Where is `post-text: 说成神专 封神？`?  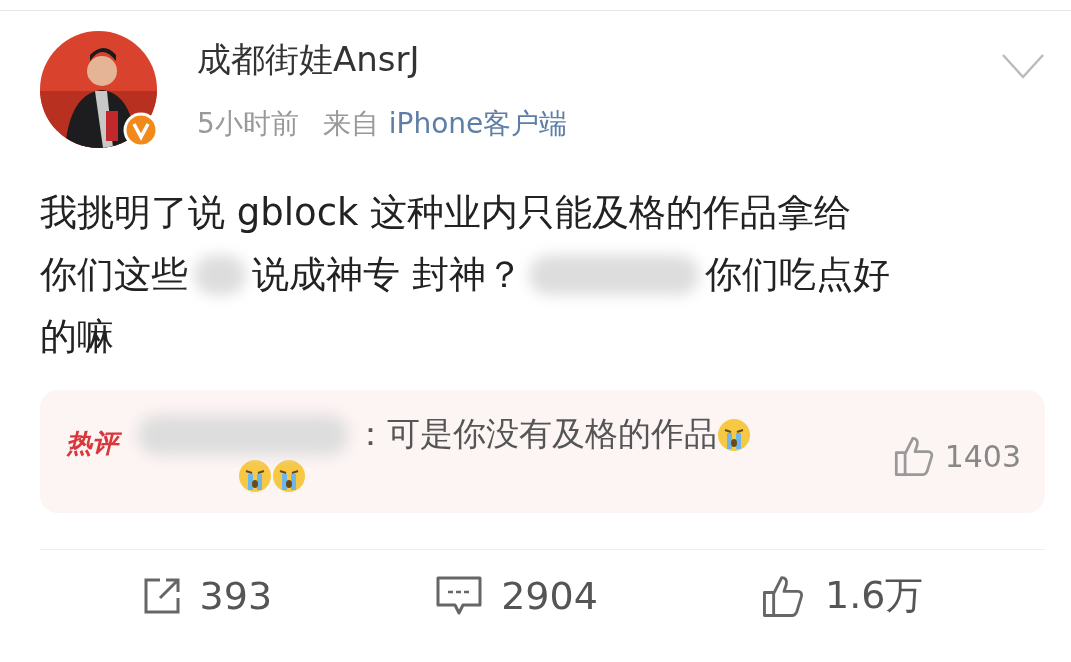 post-text: 说成神专 封神？ is located at coordinates (387, 275).